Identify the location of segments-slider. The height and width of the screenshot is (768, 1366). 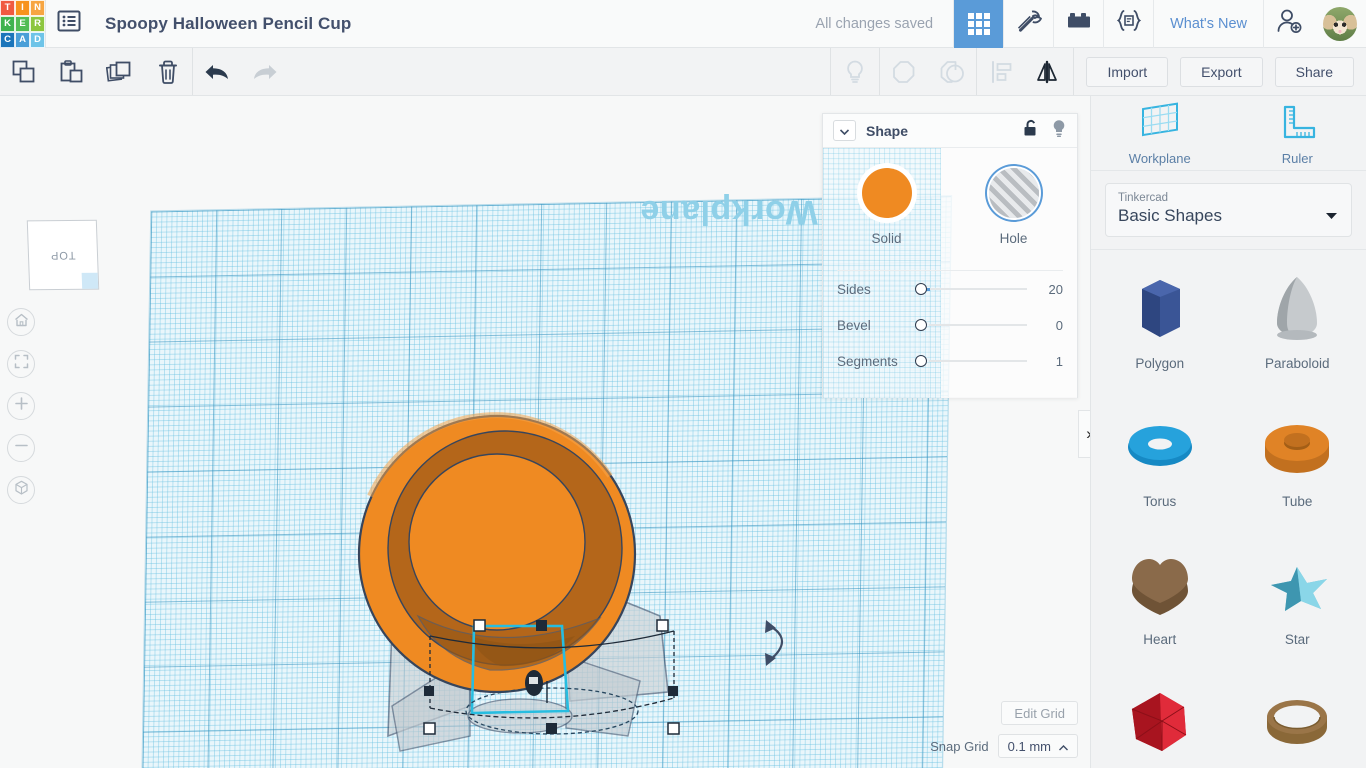
(974, 361).